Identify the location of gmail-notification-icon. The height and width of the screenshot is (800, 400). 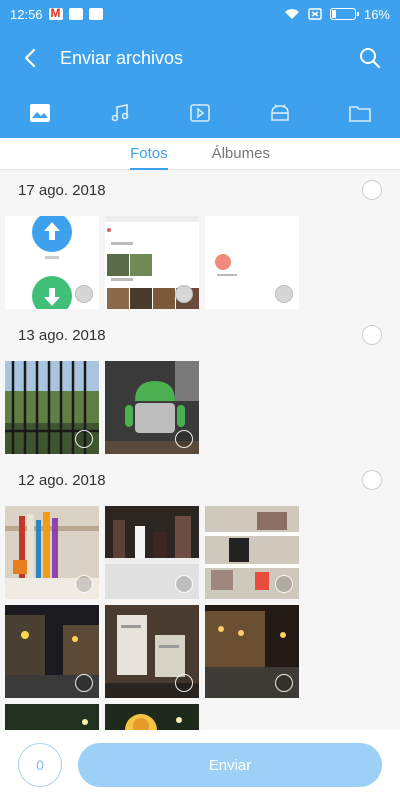
(55, 13).